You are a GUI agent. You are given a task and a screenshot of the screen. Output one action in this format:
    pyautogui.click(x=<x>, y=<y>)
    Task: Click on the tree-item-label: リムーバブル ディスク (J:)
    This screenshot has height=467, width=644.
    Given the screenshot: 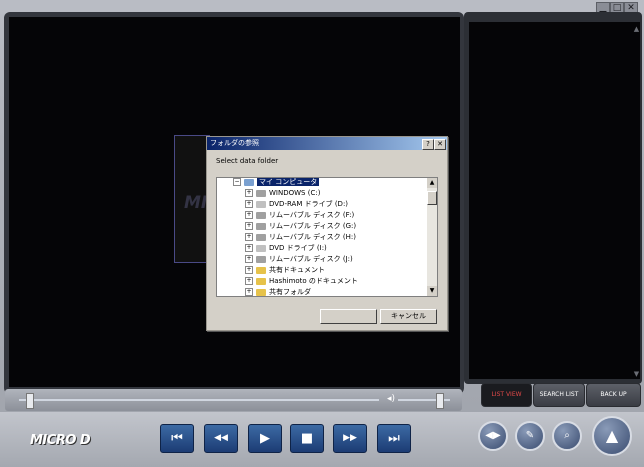 What is the action you would take?
    pyautogui.click(x=311, y=259)
    